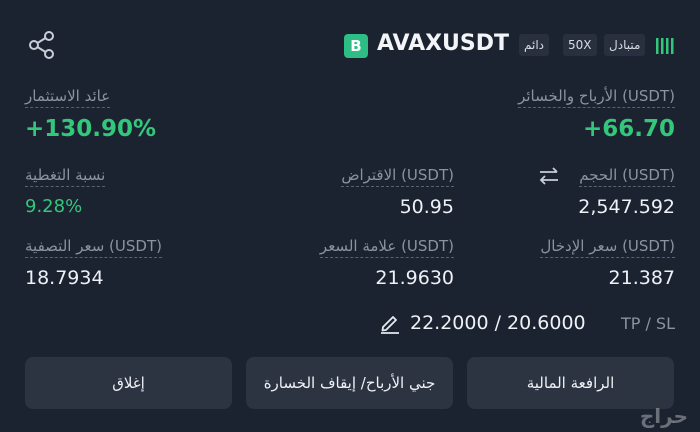  Describe the element at coordinates (596, 97) in the screenshot. I see `pnl-label: الأرباح والخسائر (USDT)` at that location.